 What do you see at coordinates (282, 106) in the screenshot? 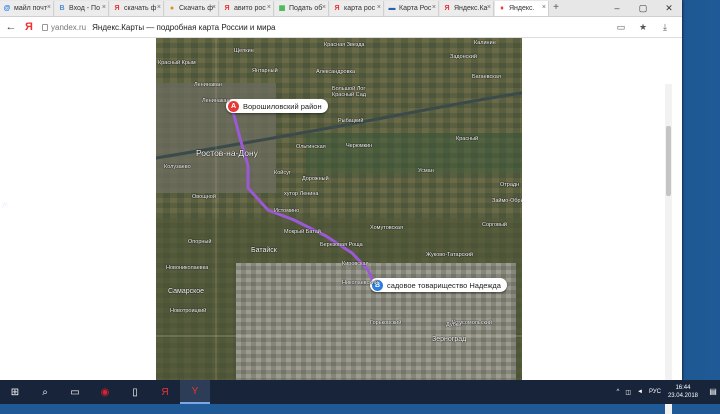
I see `start-point-name: Ворошиловский район` at bounding box center [282, 106].